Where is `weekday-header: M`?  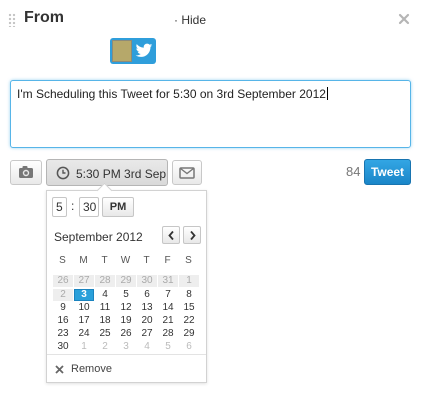 weekday-header: M is located at coordinates (83, 260).